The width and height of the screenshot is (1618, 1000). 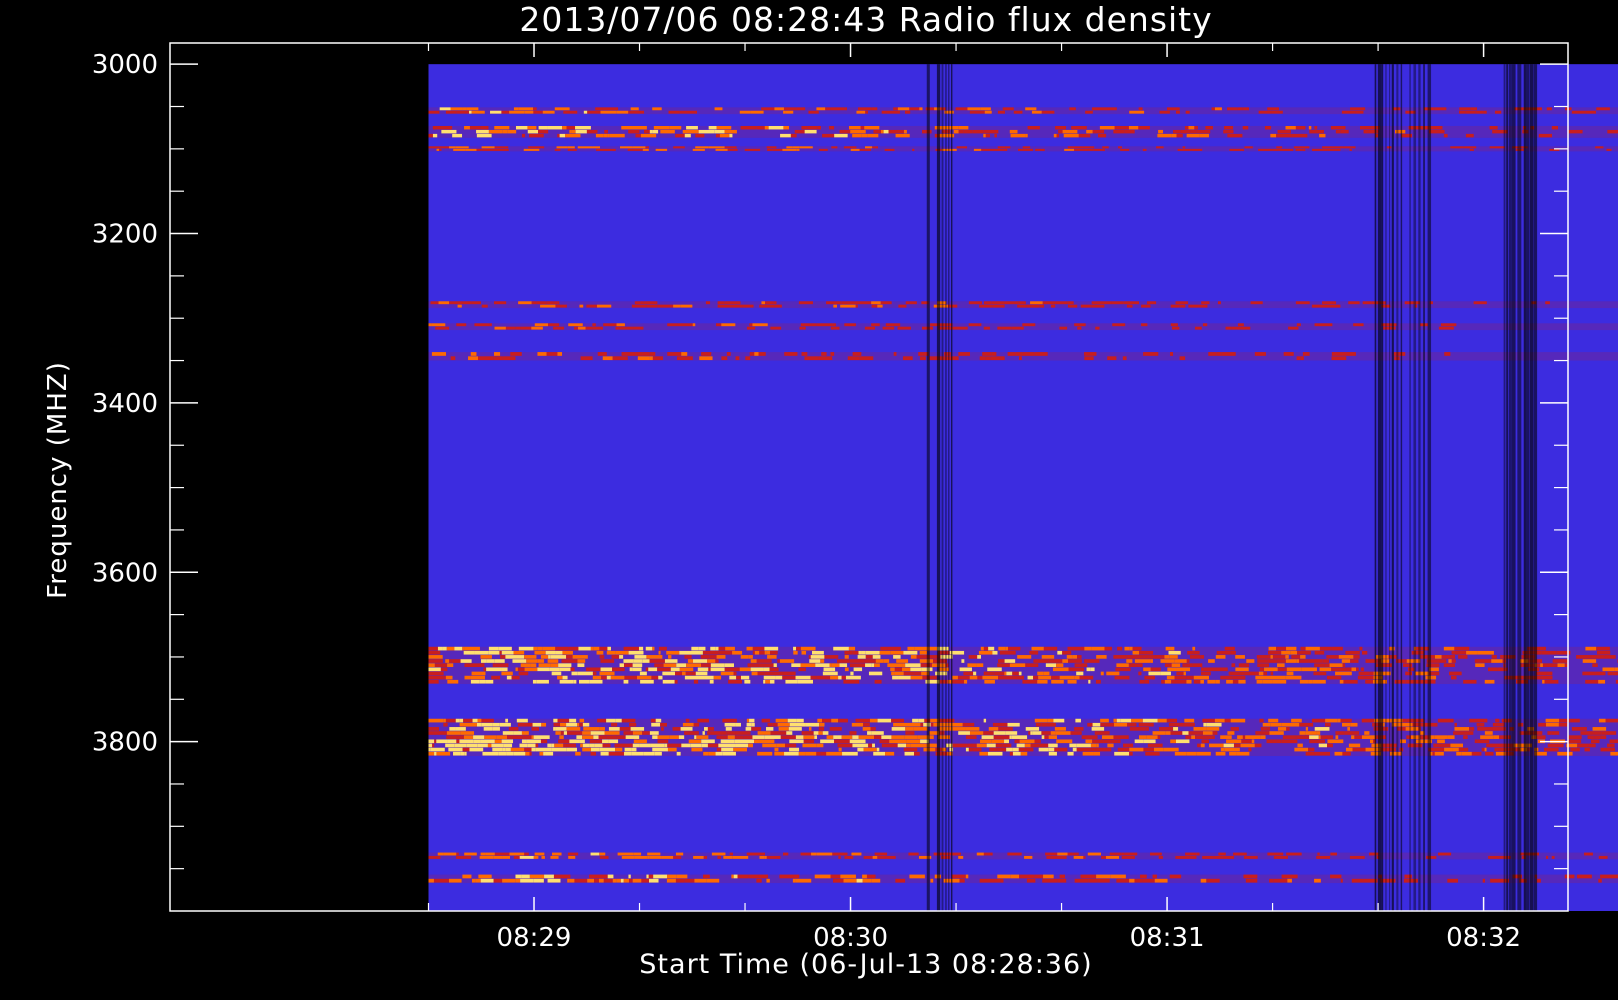 What do you see at coordinates (865, 19) in the screenshot?
I see `chart-title: 2013/07/06 08:28:43 Radio flux density` at bounding box center [865, 19].